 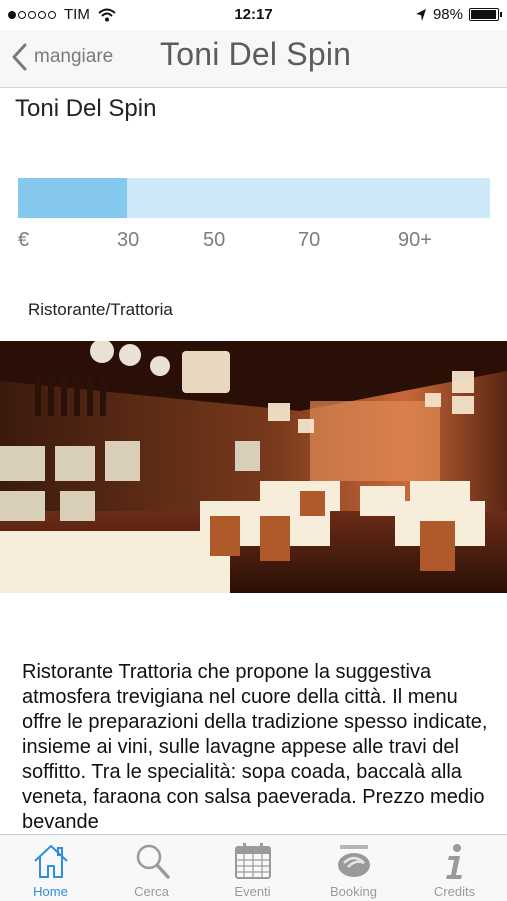 I want to click on page-title: Toni Del Spin, so click(x=256, y=54).